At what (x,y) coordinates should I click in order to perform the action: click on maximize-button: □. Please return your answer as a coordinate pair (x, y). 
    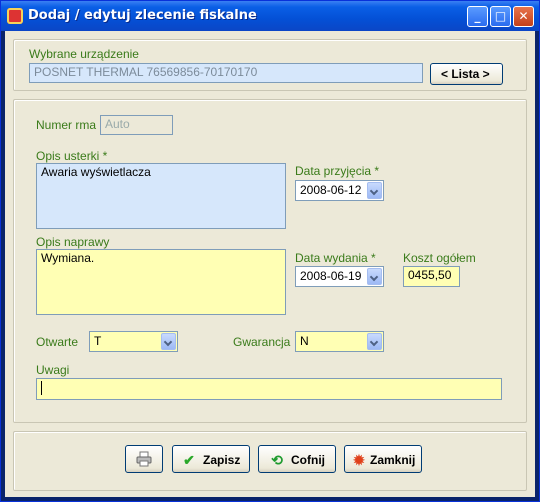
    Looking at the image, I should click on (500, 16).